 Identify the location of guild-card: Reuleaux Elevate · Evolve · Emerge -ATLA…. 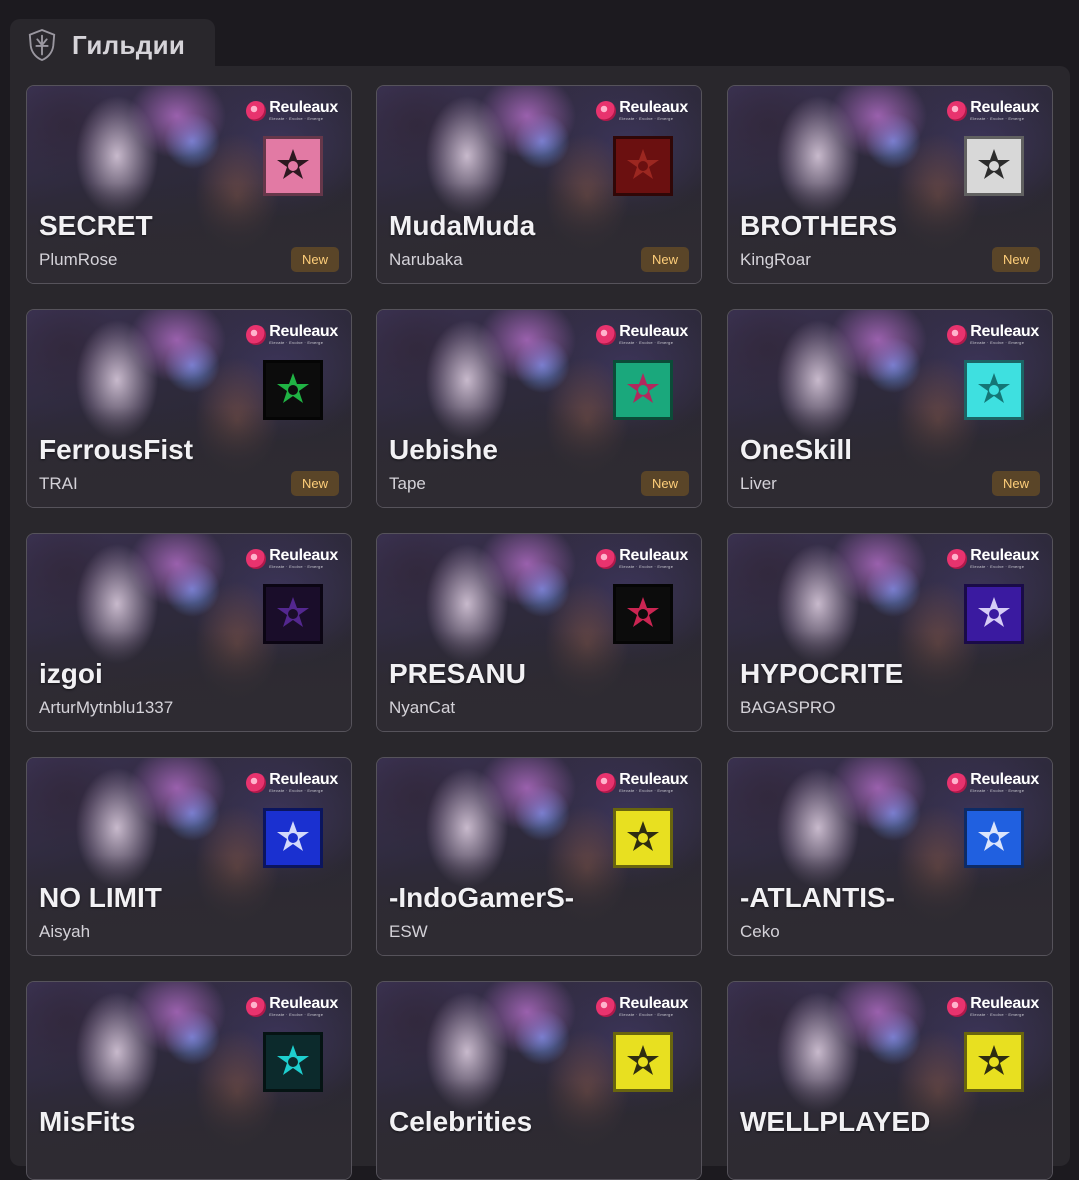
(890, 856).